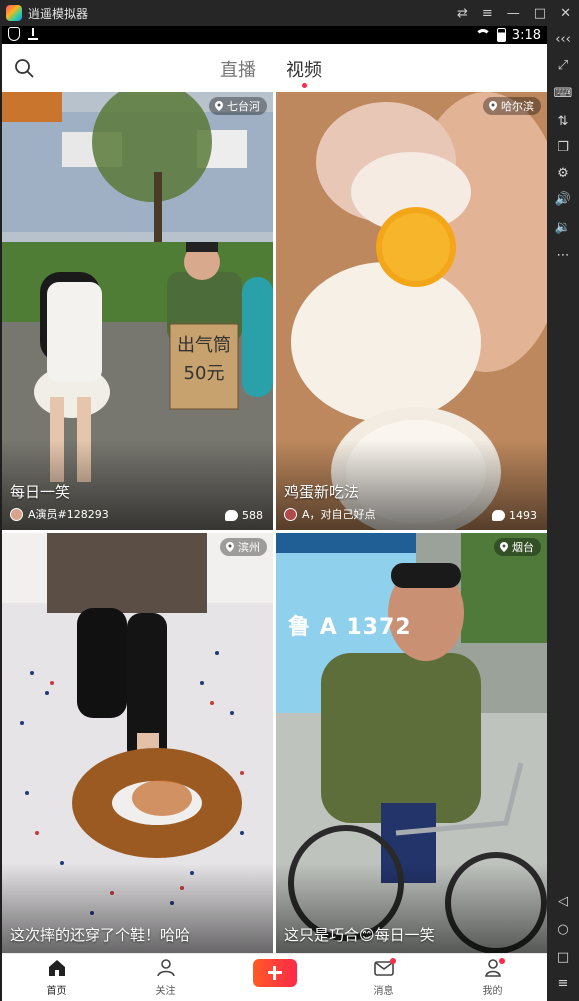 Image resolution: width=579 pixels, height=1001 pixels. I want to click on menu-icon: ≡, so click(487, 13).